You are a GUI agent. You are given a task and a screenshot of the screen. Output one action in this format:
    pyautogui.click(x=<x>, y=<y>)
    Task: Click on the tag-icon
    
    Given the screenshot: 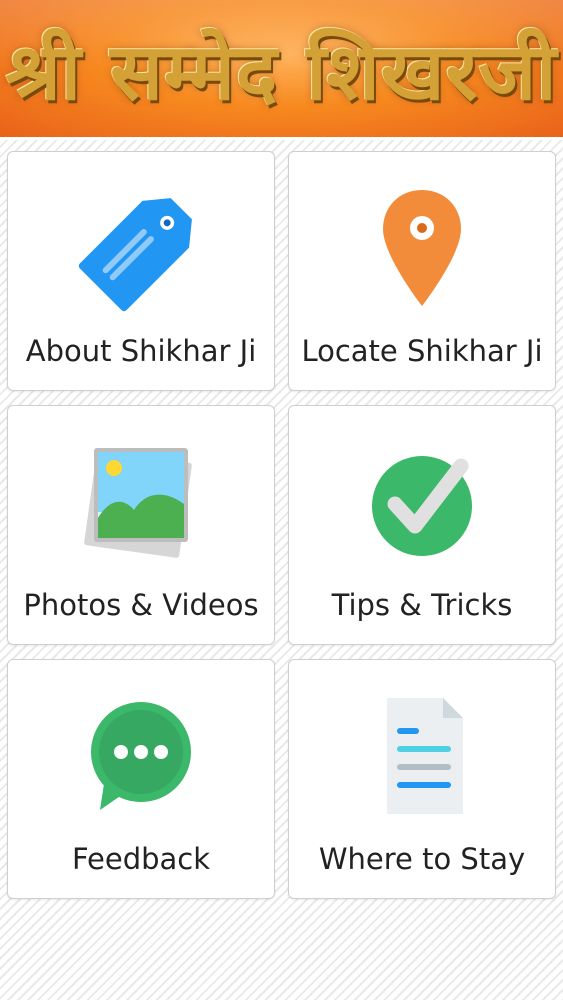 What is the action you would take?
    pyautogui.click(x=141, y=249)
    